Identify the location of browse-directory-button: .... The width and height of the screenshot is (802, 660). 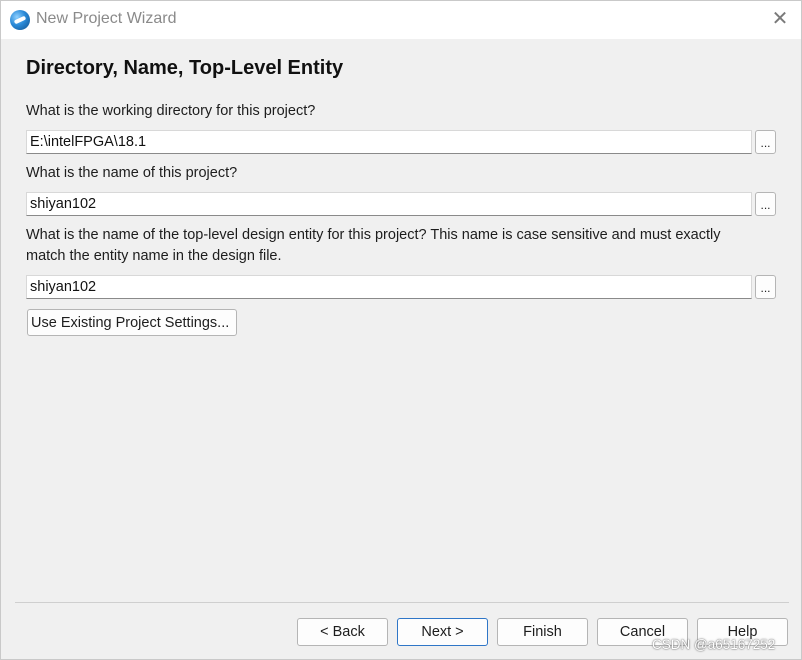
(765, 142).